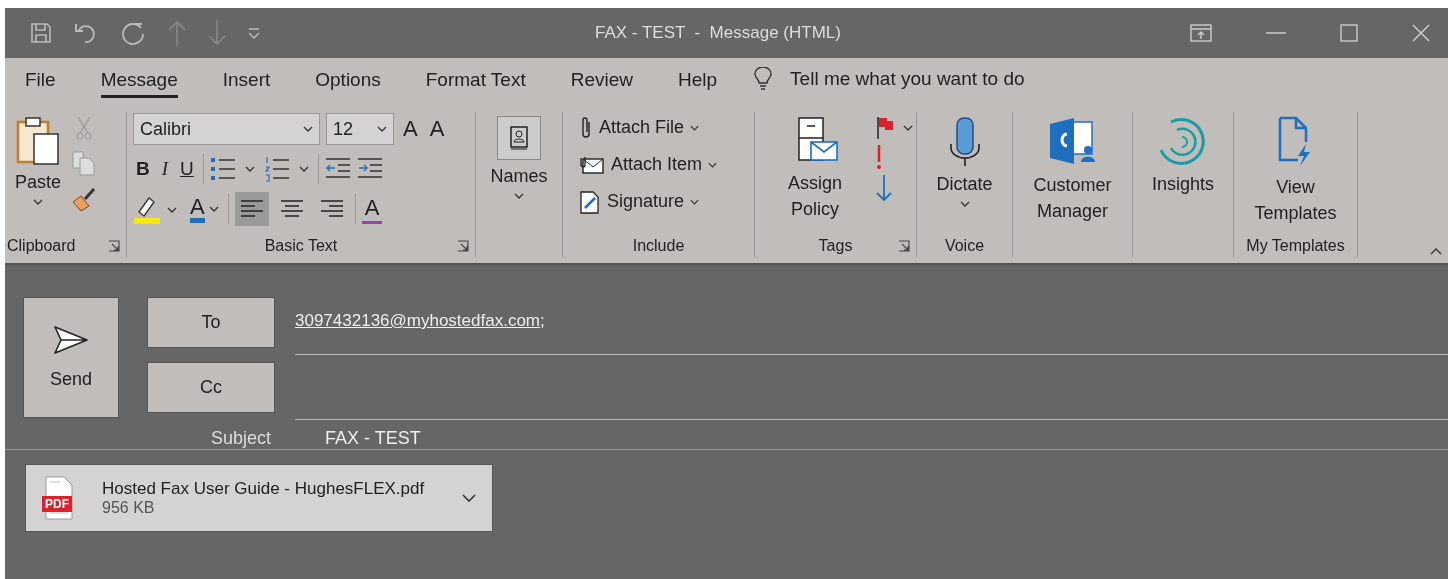 The height and width of the screenshot is (579, 1448). What do you see at coordinates (84, 199) in the screenshot?
I see `brush-icon` at bounding box center [84, 199].